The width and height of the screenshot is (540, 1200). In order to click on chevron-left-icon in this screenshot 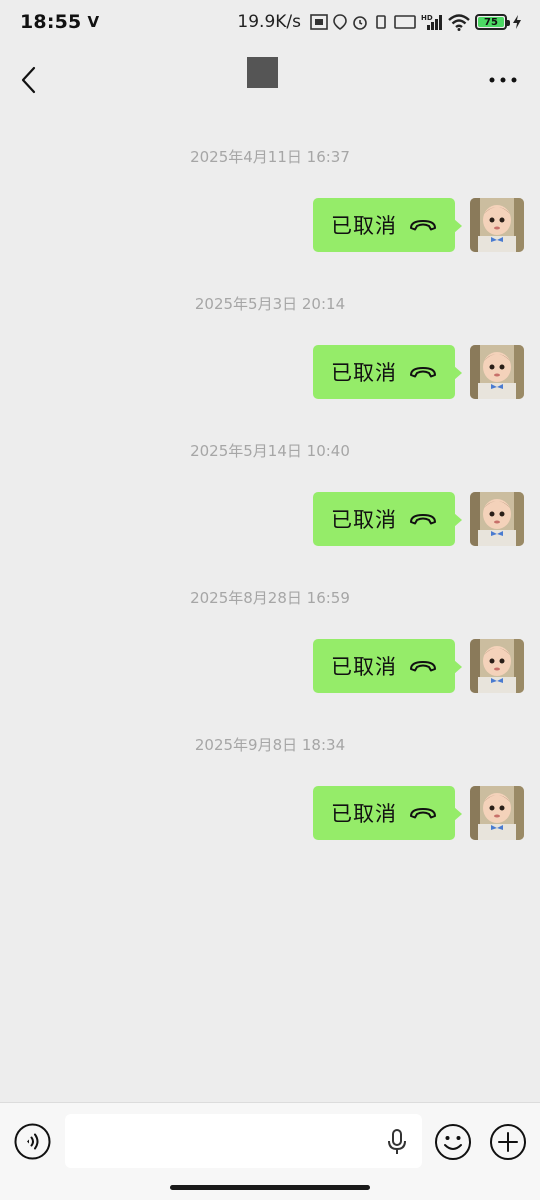, I will do `click(28, 80)`.